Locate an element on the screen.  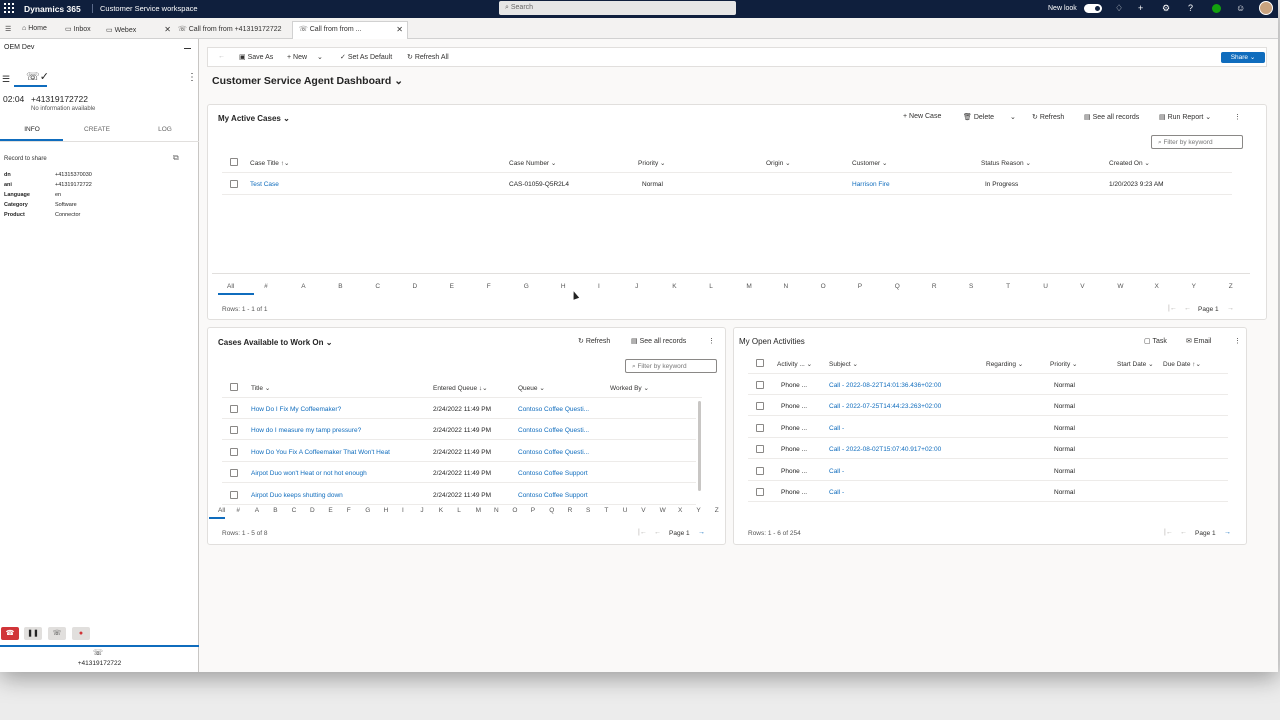
alpha-jump-7: F is located at coordinates (349, 510).